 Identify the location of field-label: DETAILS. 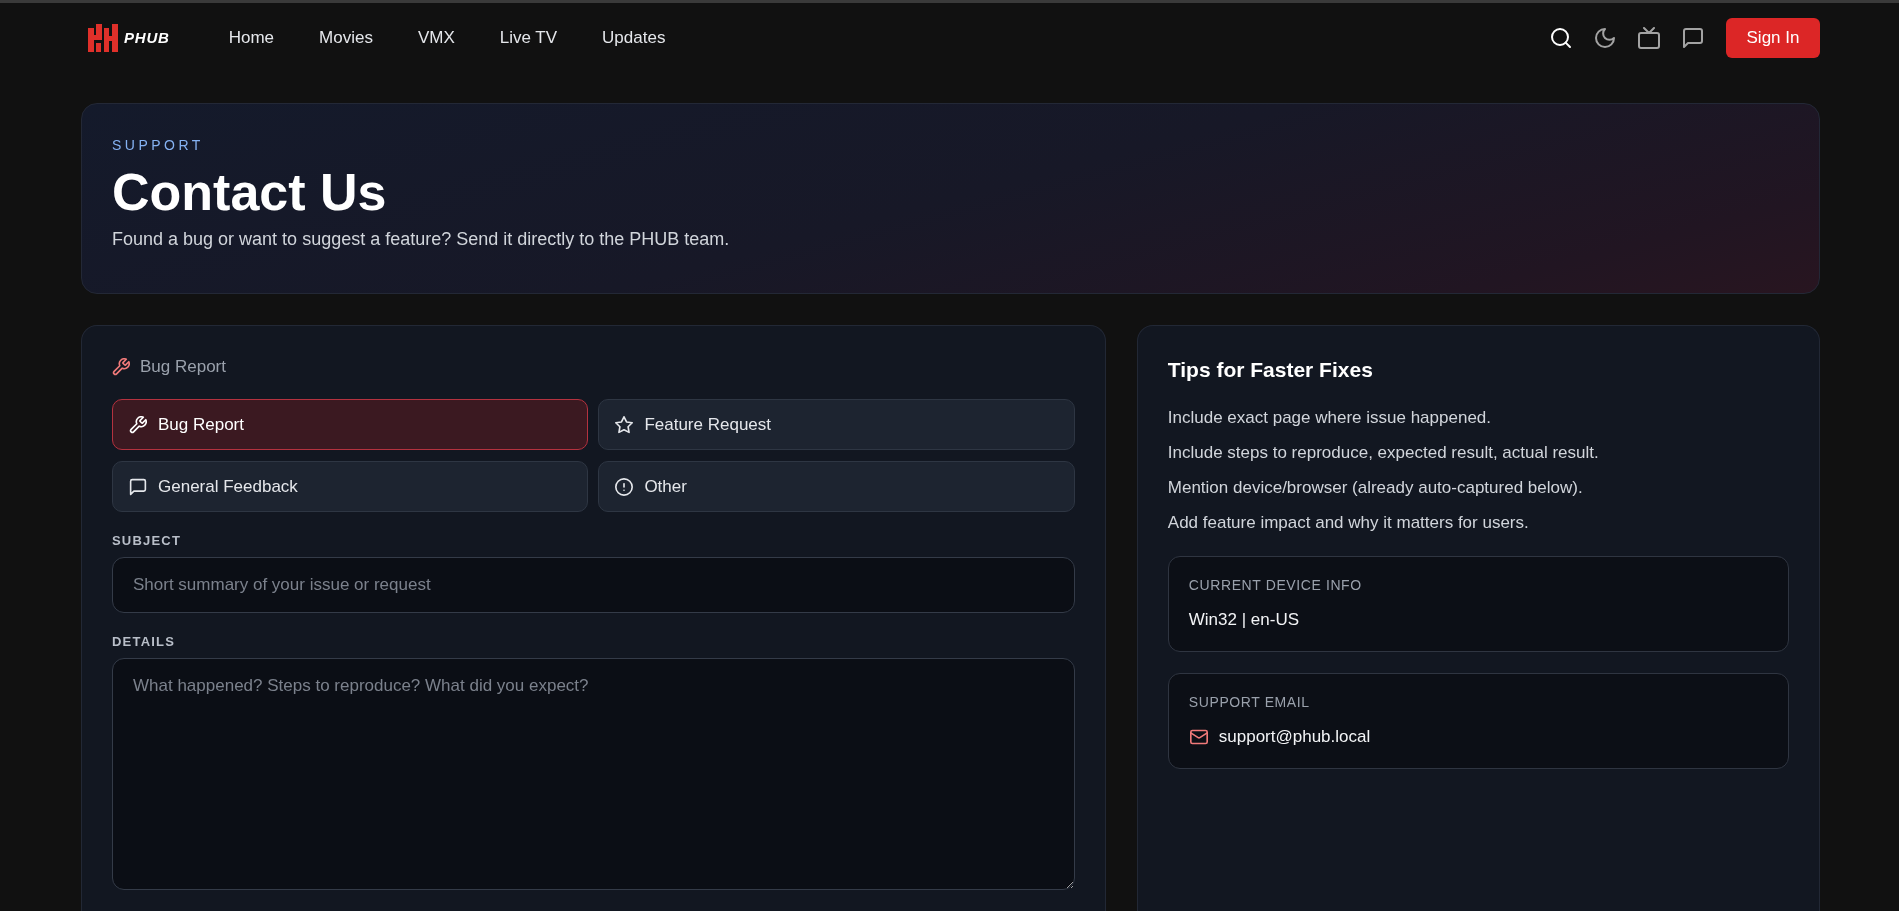
(144, 642).